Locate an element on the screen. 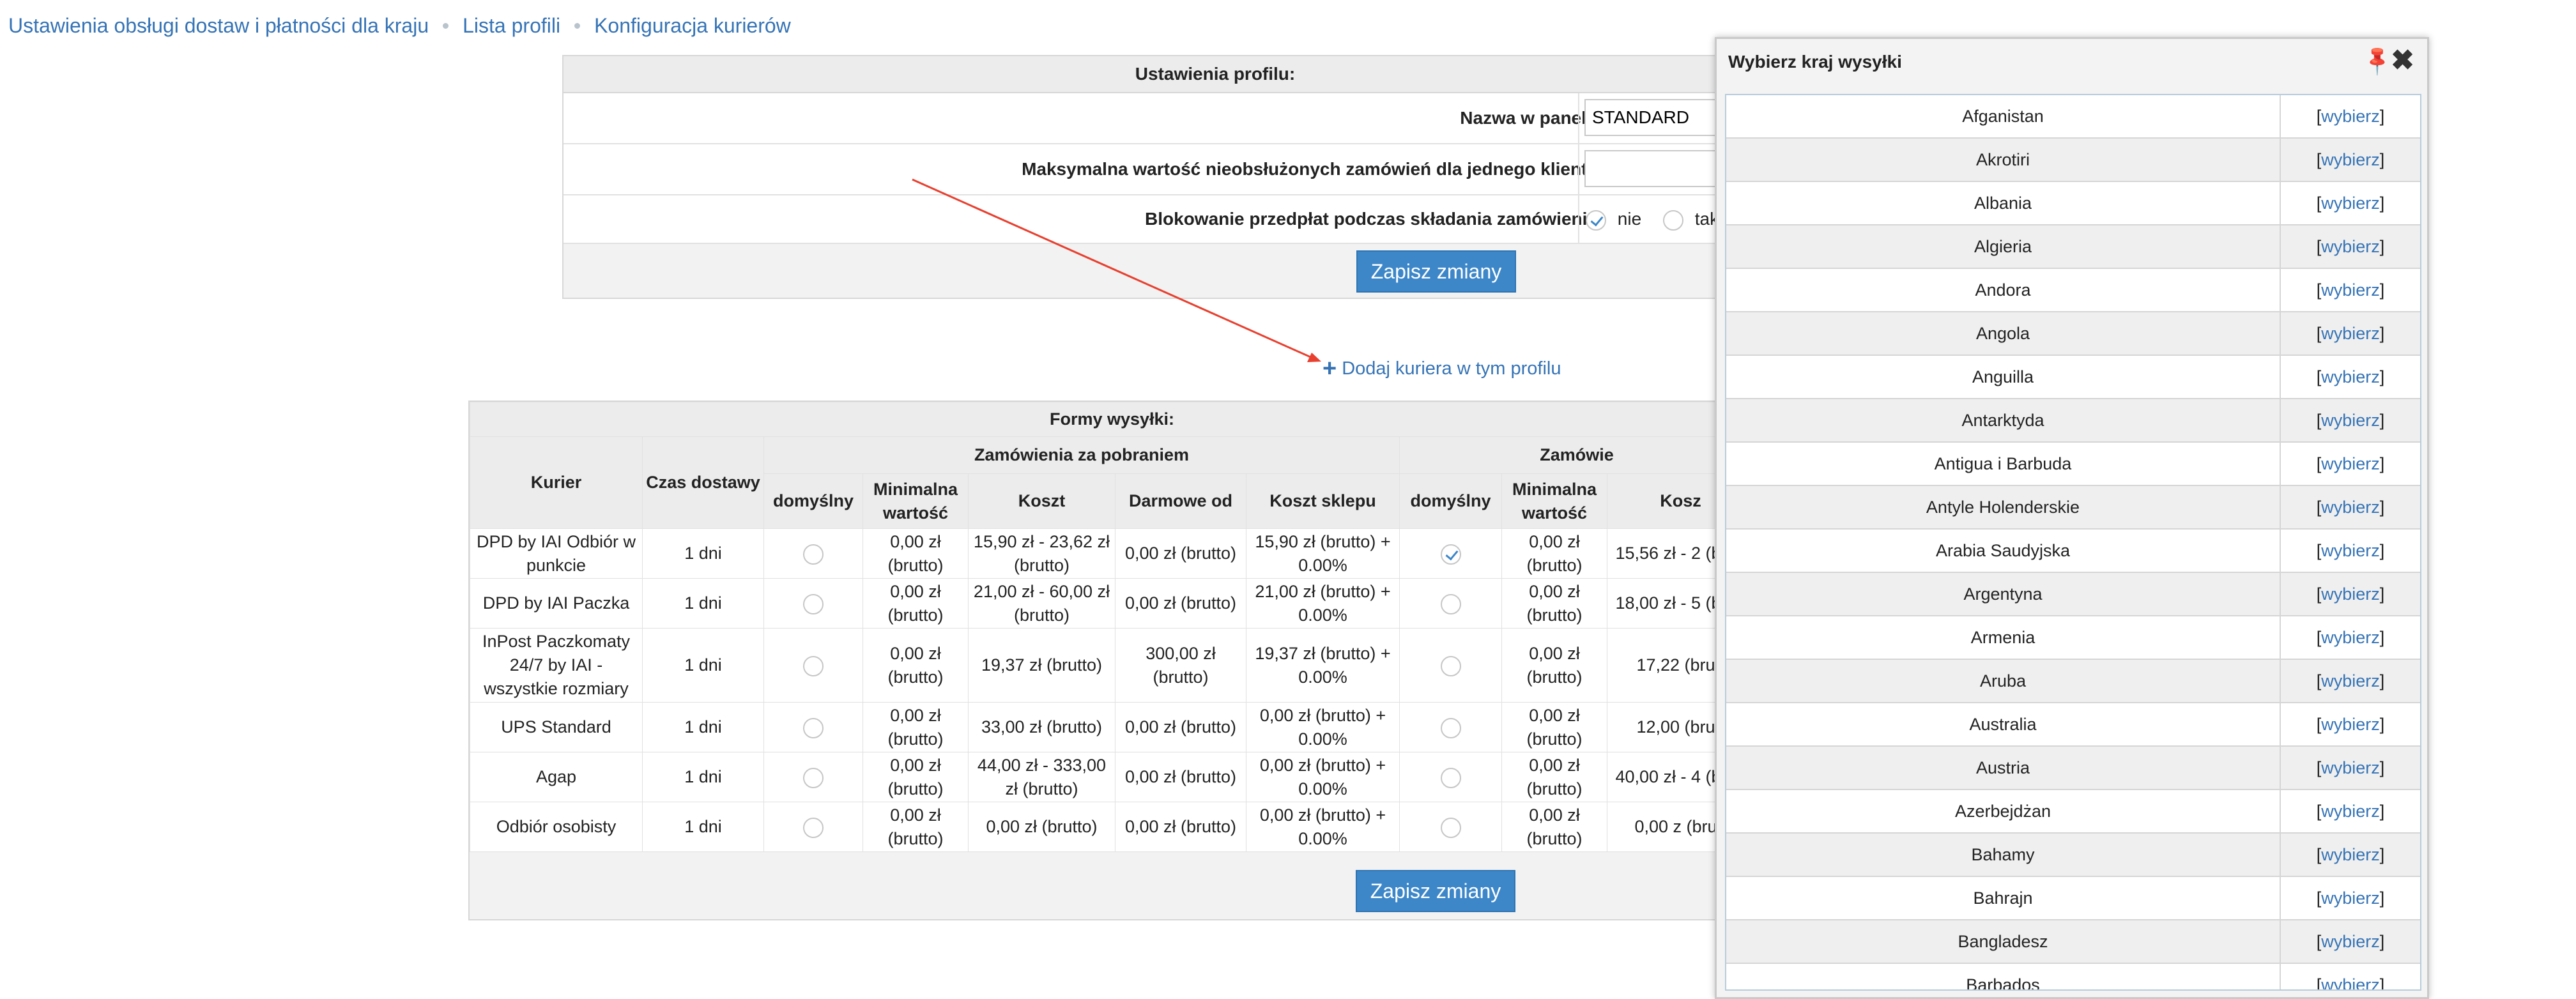  country-name: Armenia is located at coordinates (2003, 637).